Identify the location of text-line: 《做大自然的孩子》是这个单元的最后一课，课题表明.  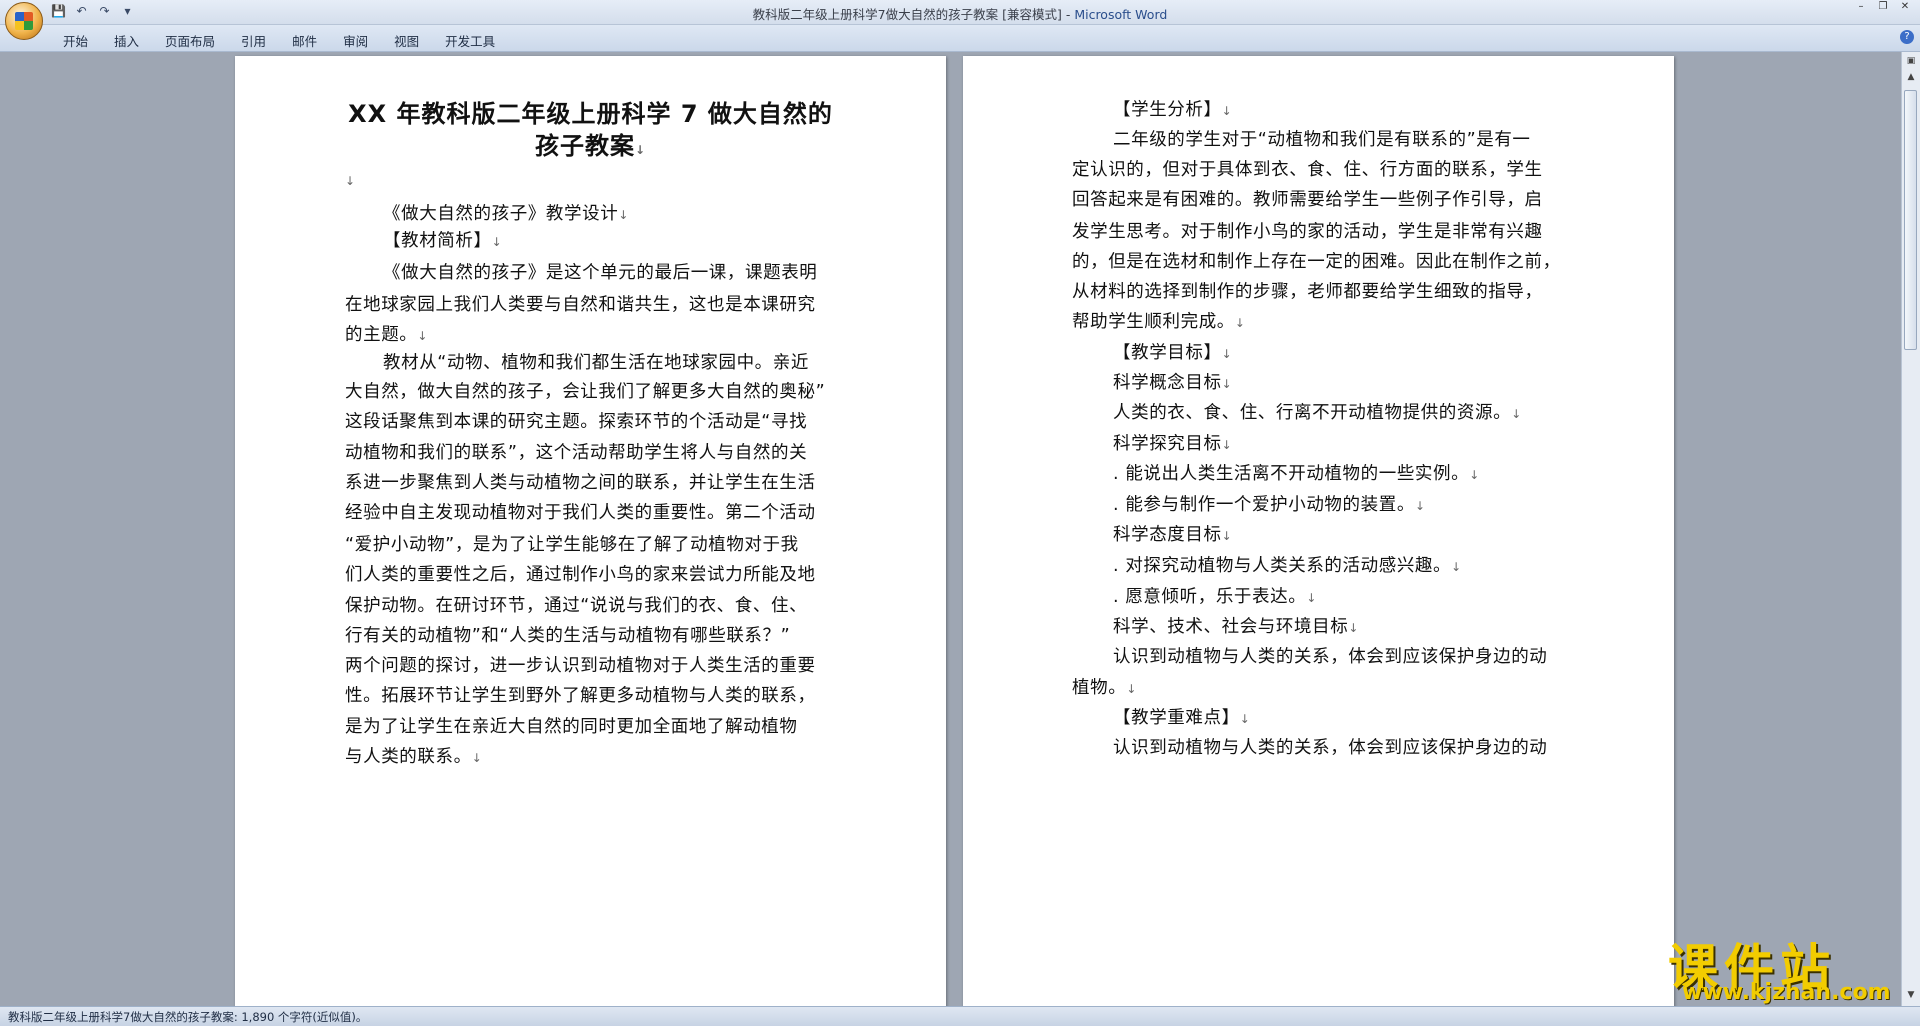
(600, 271).